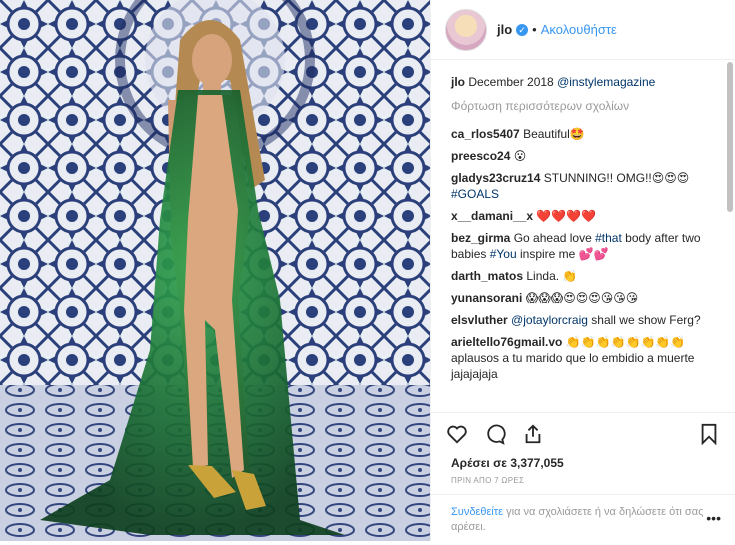  Describe the element at coordinates (554, 134) in the screenshot. I see `comment-text: Beautiful🤩` at that location.